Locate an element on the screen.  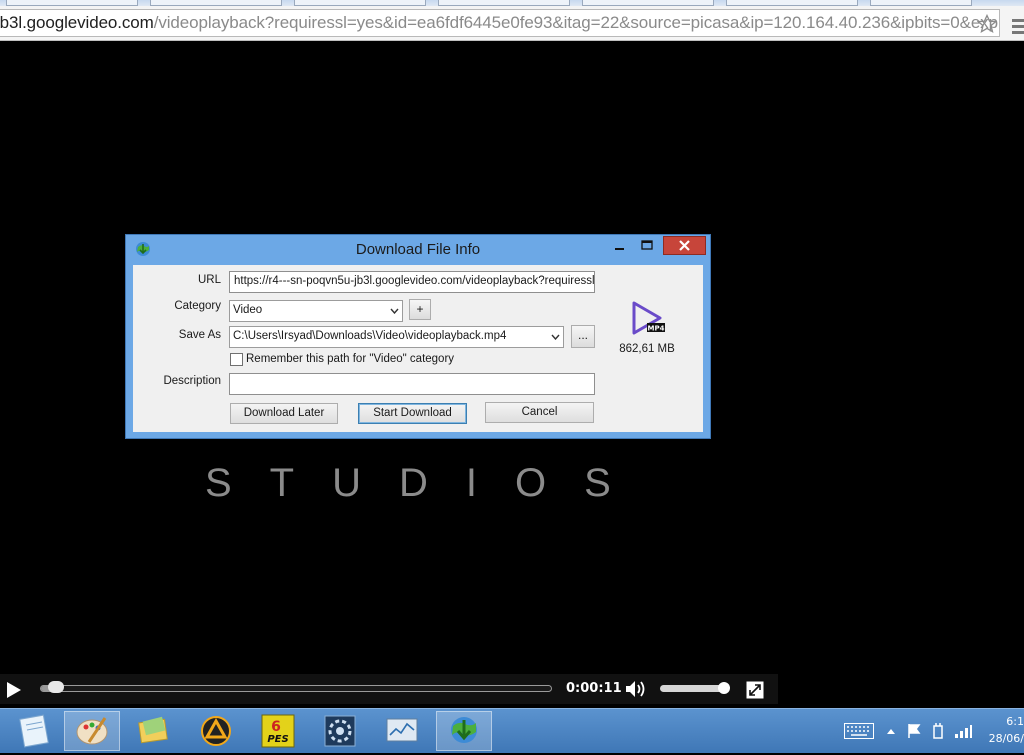
taskbar-pes: PES 6 is located at coordinates (278, 731).